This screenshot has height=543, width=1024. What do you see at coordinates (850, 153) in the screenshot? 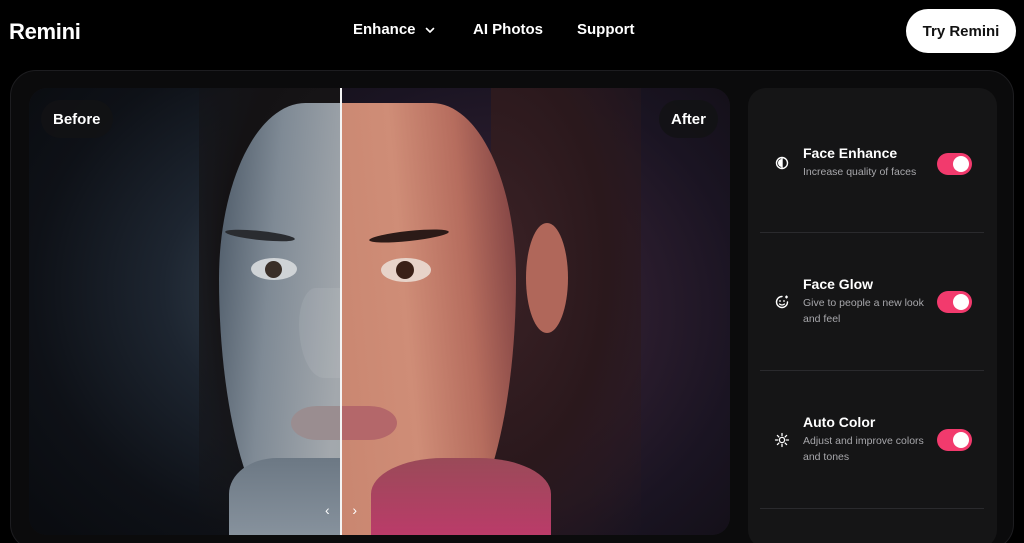
I see `option-title: Face Enhance` at bounding box center [850, 153].